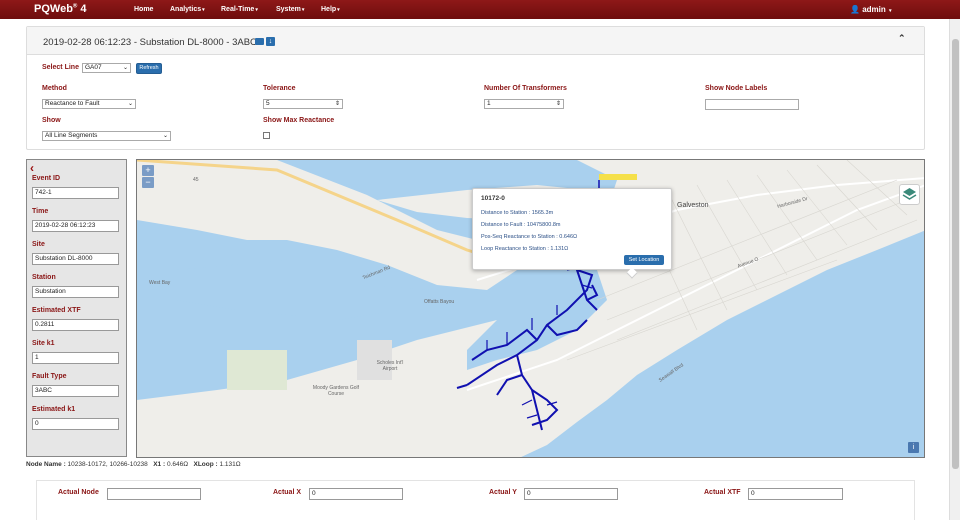 This screenshot has width=960, height=520. I want to click on user-menu: 👤 admin ▾, so click(871, 9).